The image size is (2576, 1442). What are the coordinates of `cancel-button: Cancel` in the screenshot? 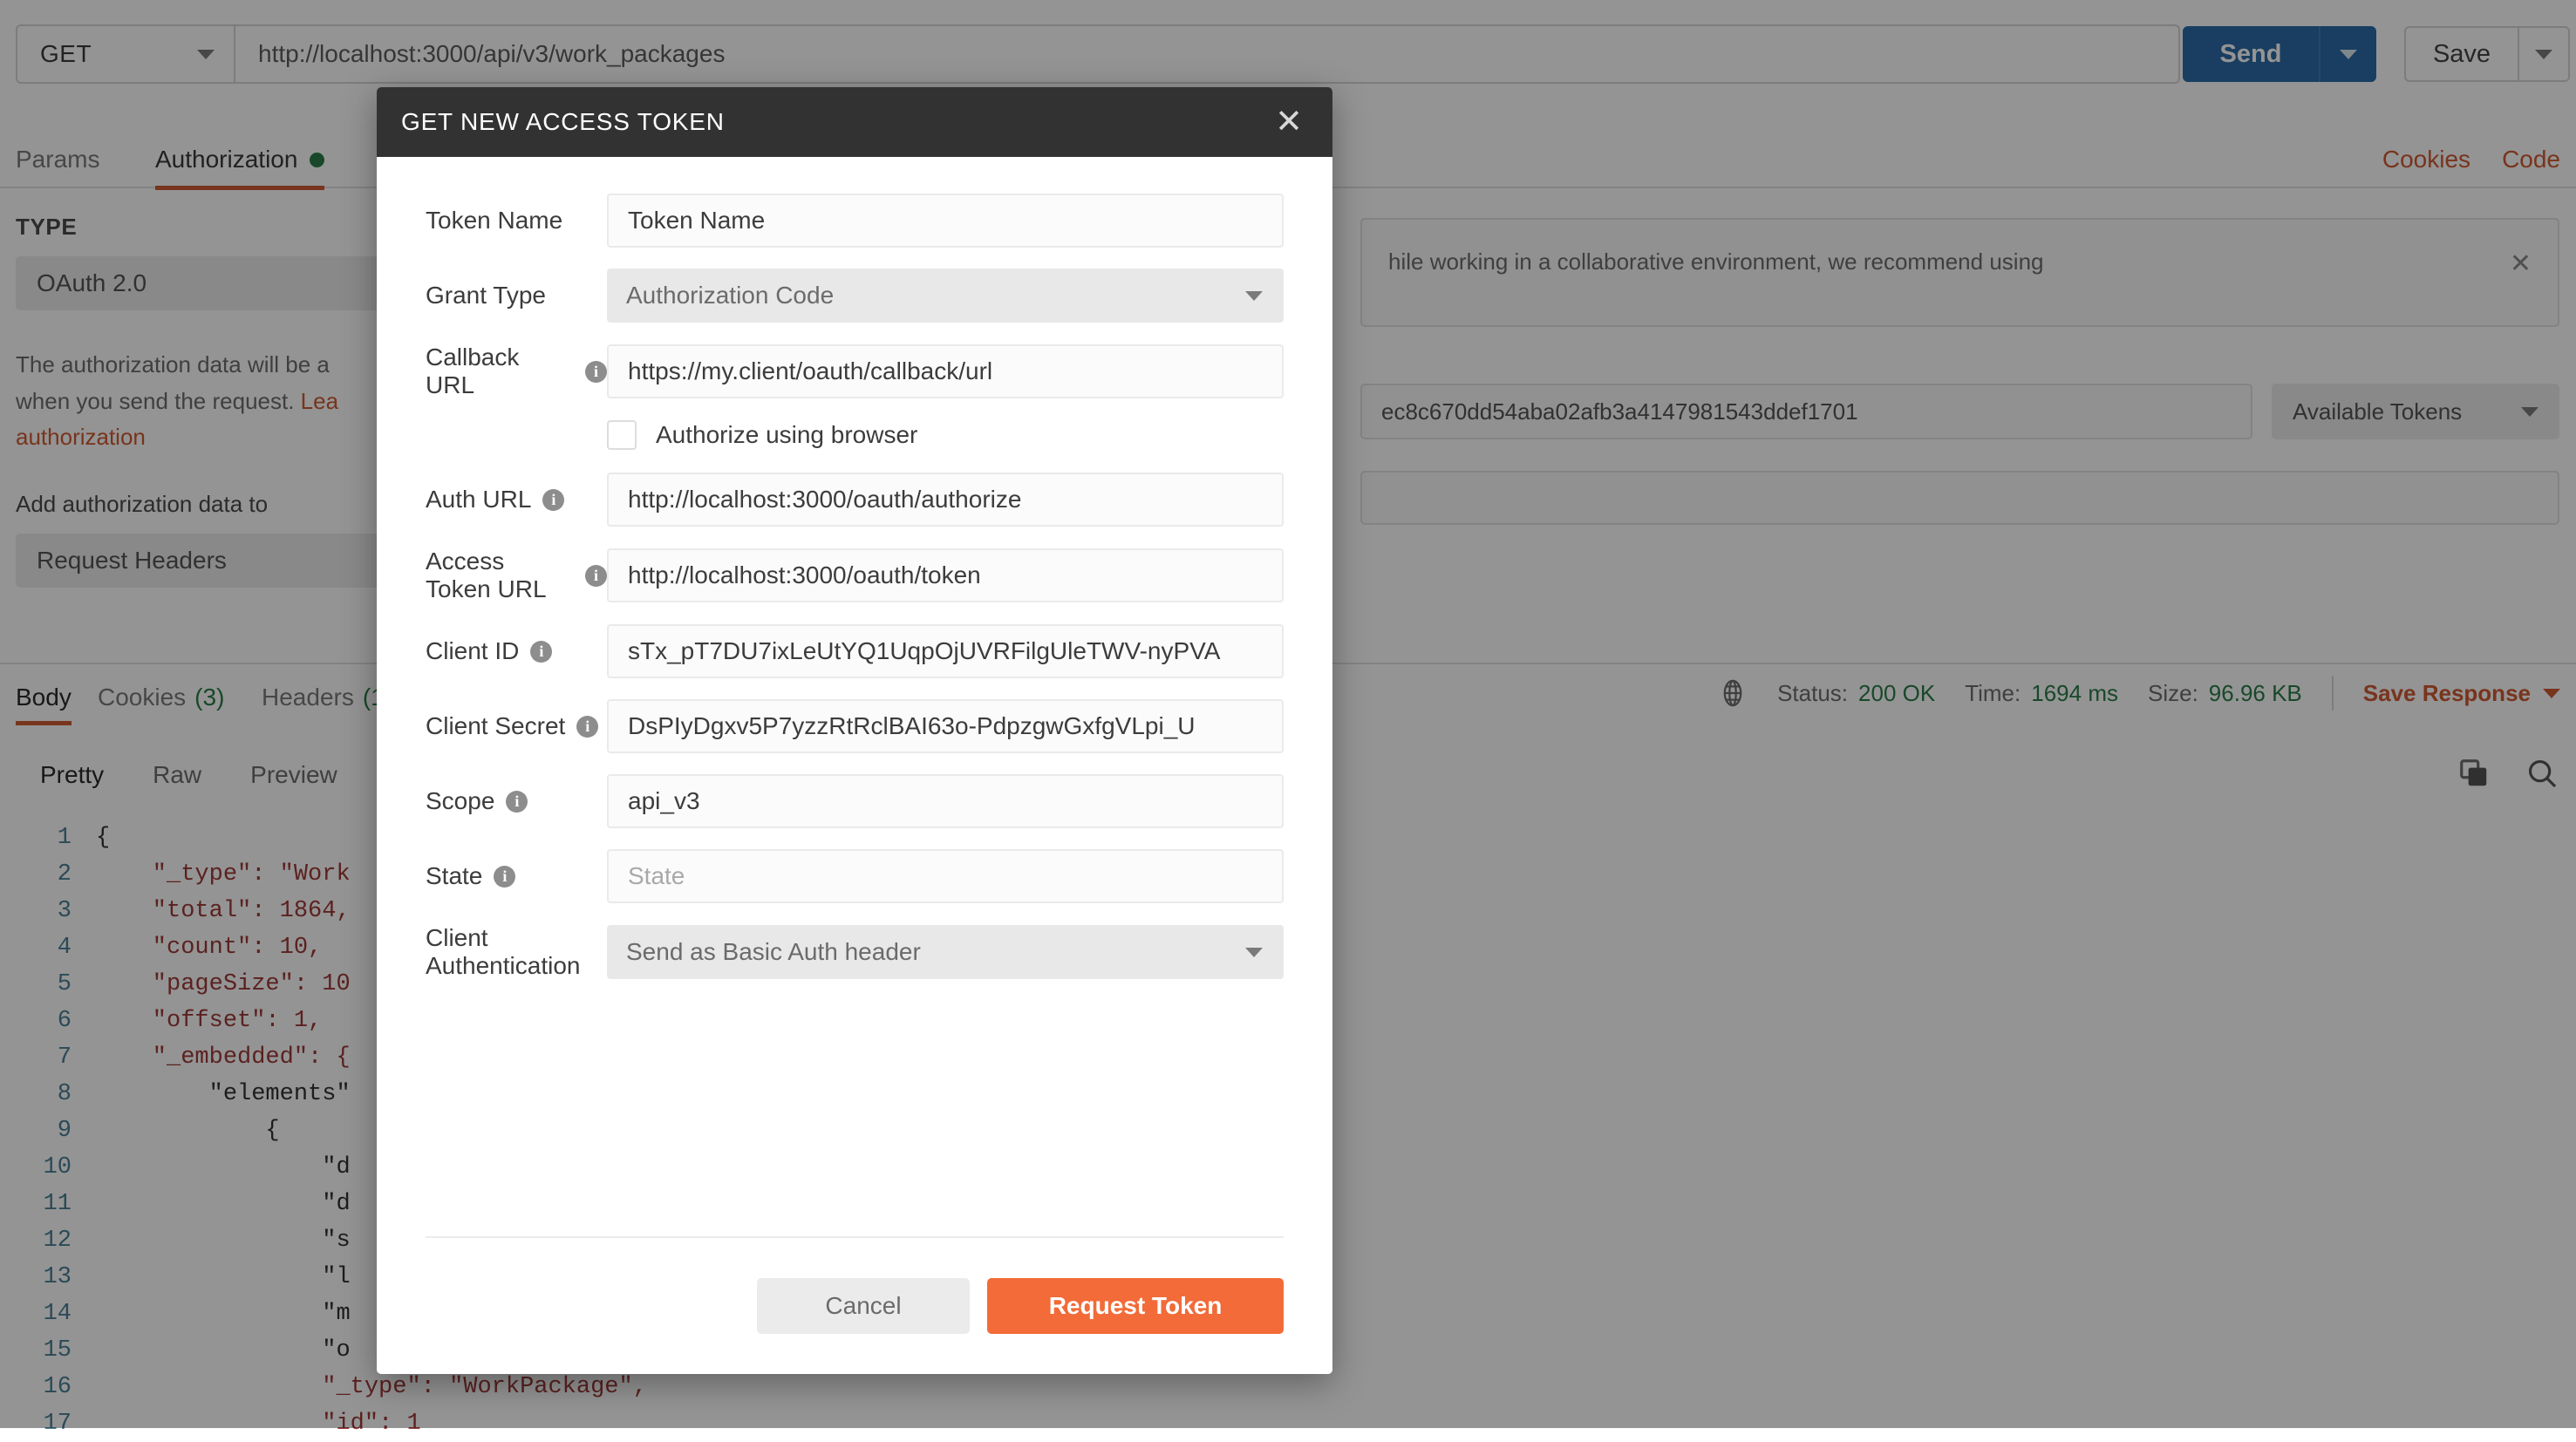 It's located at (864, 1306).